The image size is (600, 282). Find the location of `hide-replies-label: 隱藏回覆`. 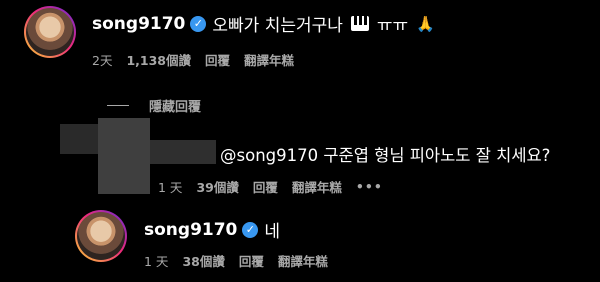

hide-replies-label: 隱藏回覆 is located at coordinates (175, 107).